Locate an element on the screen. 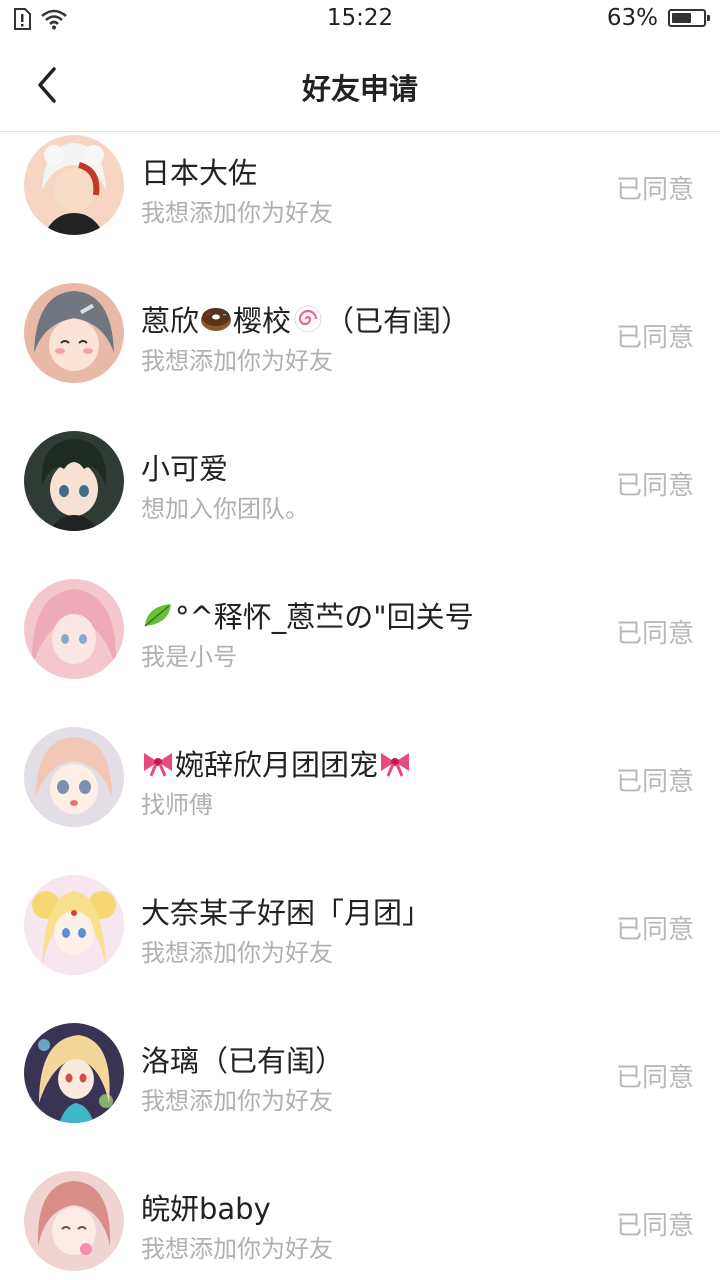  fishcake-icon is located at coordinates (308, 319).